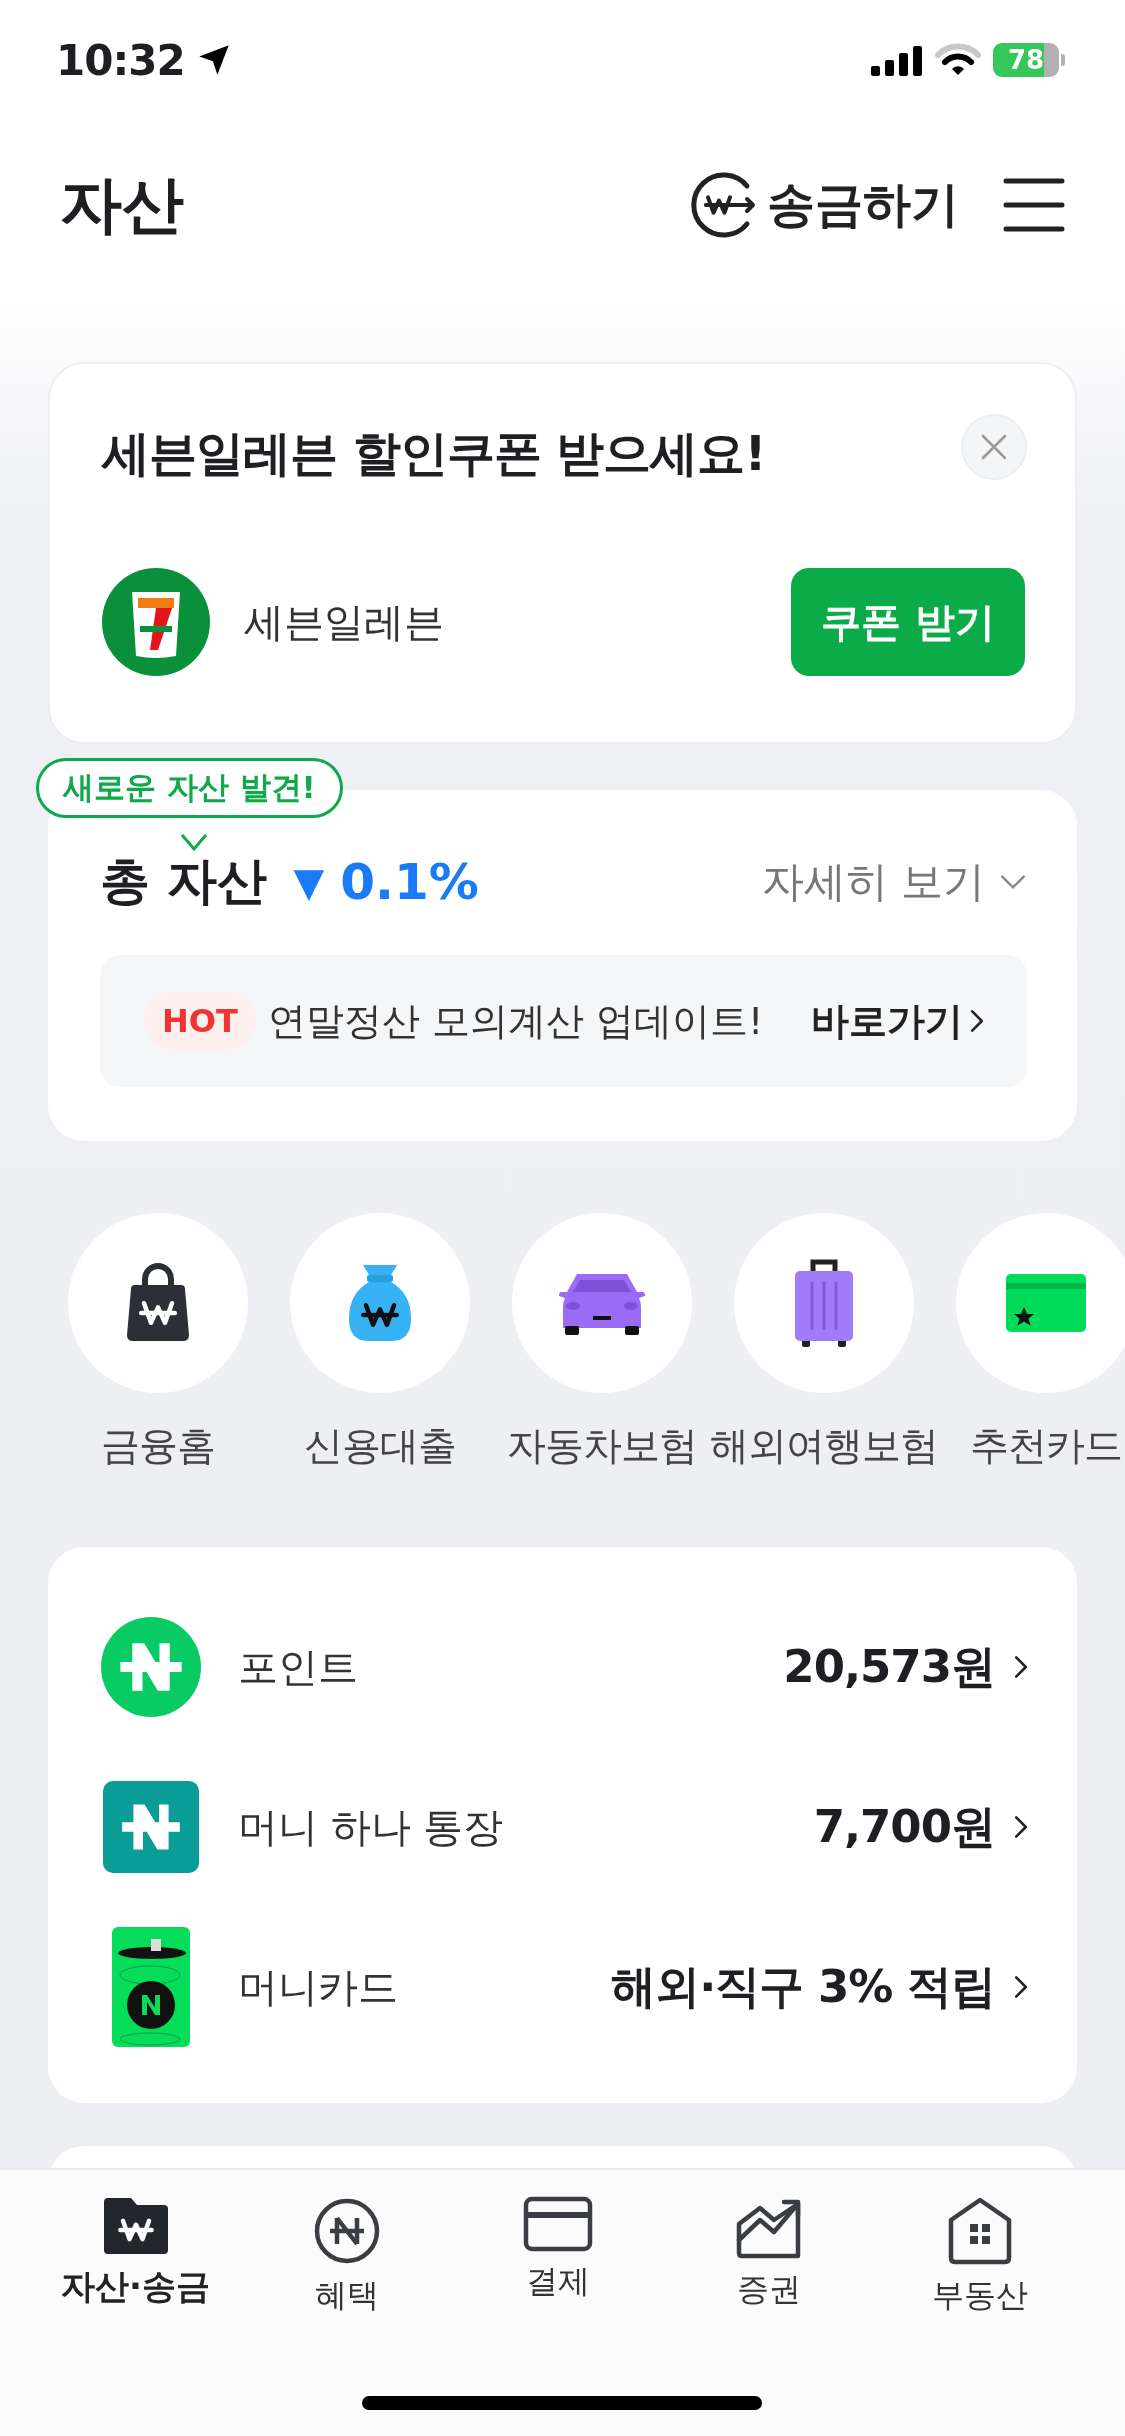 The image size is (1125, 2436). Describe the element at coordinates (824, 1446) in the screenshot. I see `shortcut-label: 해외여행보험` at that location.